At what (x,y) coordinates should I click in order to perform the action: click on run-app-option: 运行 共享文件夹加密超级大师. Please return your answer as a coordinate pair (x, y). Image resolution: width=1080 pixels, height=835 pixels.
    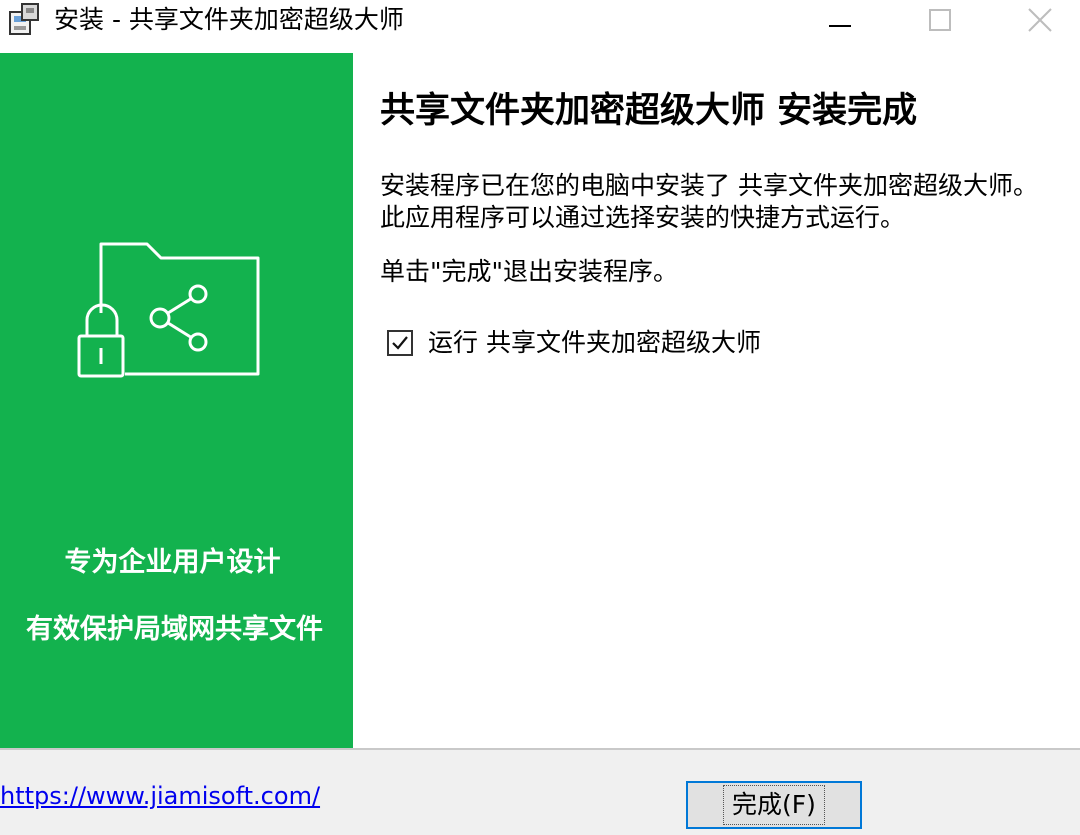
    Looking at the image, I should click on (574, 343).